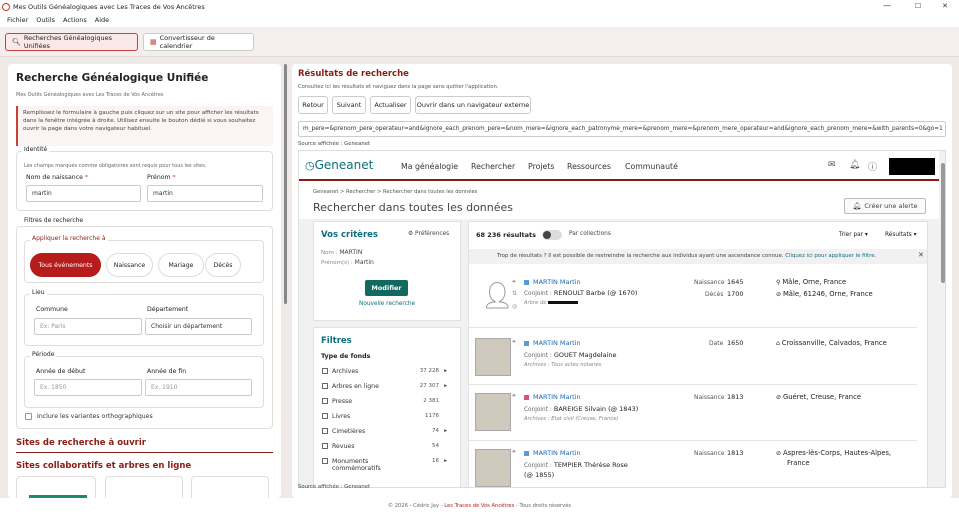 The image size is (959, 514). I want to click on menu-bar: Fichier Outils Actions Aide, so click(479, 20).